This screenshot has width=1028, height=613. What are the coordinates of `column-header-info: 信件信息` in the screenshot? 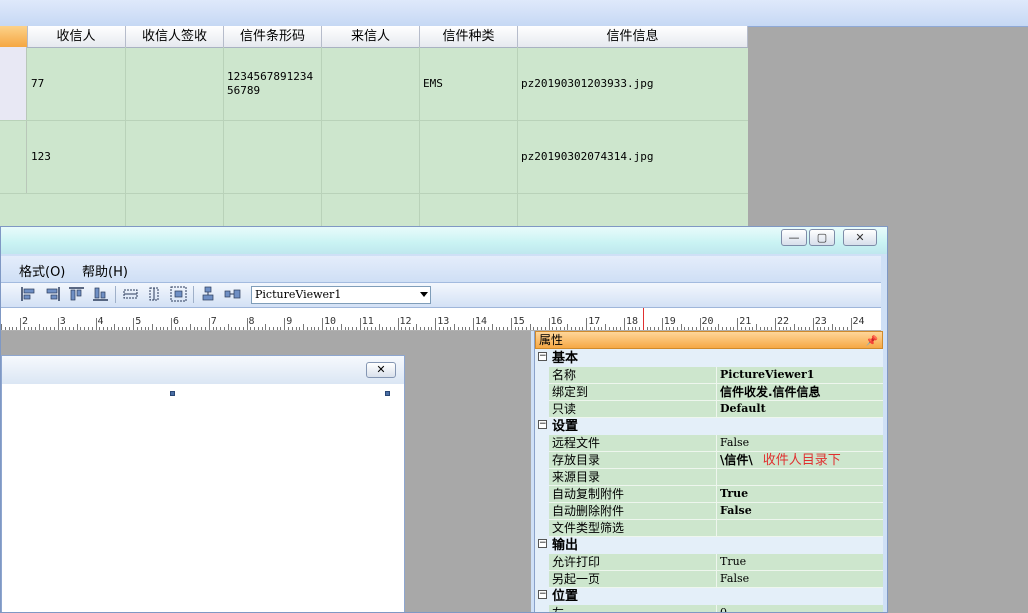 It's located at (633, 36).